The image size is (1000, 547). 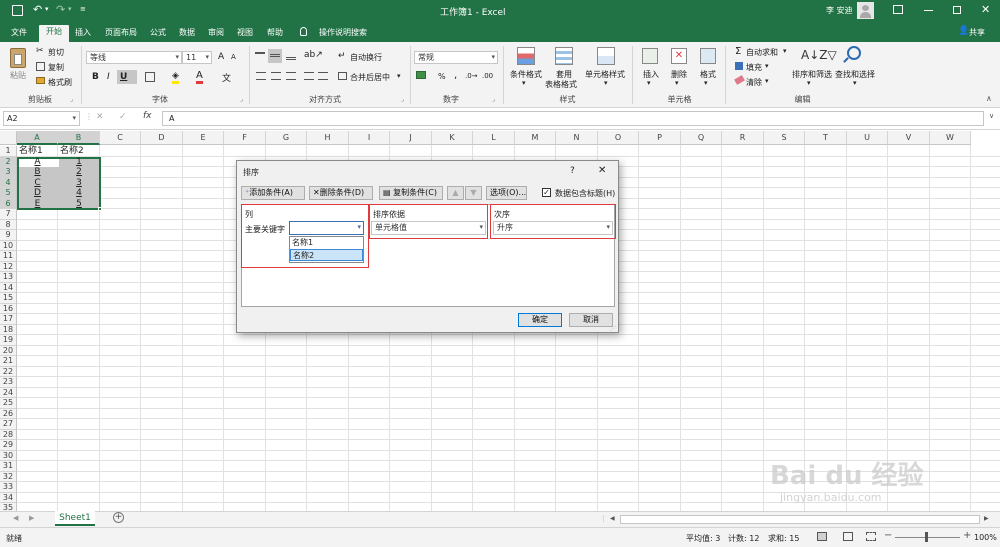 What do you see at coordinates (41, 118) in the screenshot?
I see `name-box: A2 ▾` at bounding box center [41, 118].